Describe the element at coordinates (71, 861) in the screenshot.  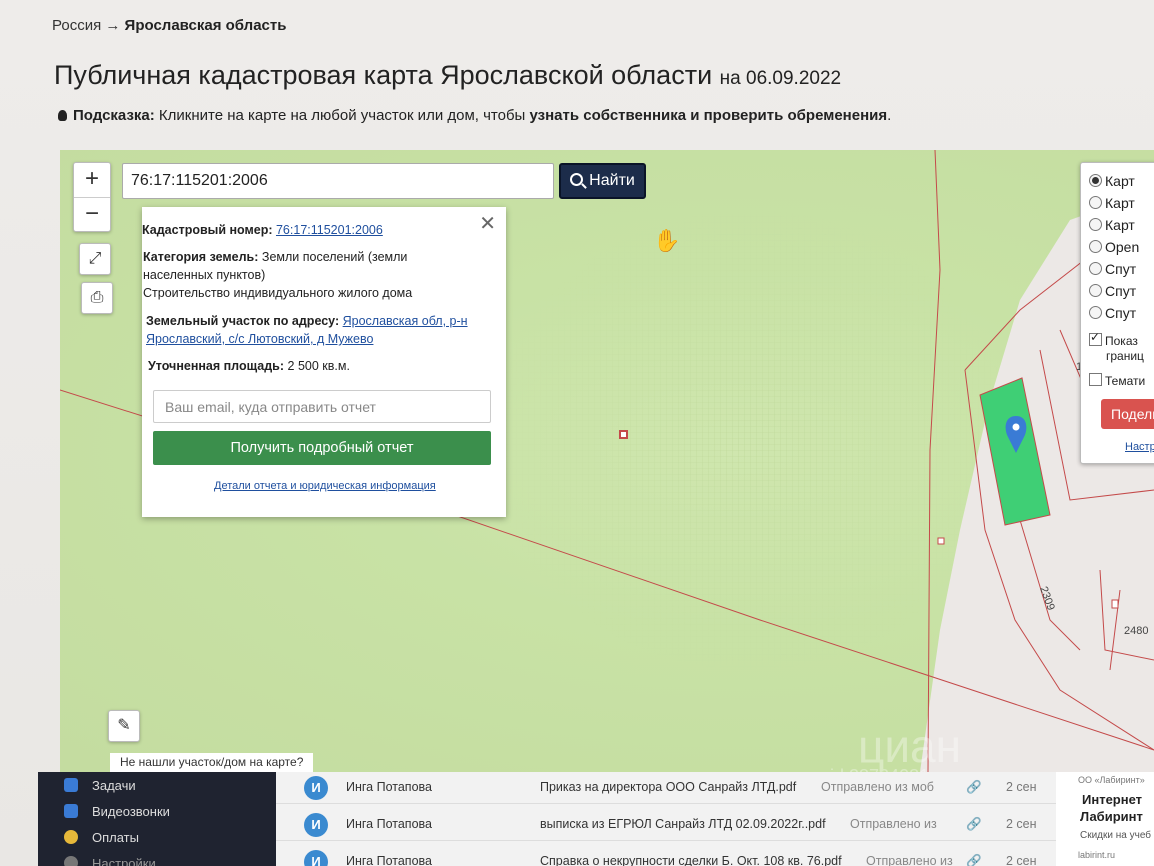
I see `gear-icon` at that location.